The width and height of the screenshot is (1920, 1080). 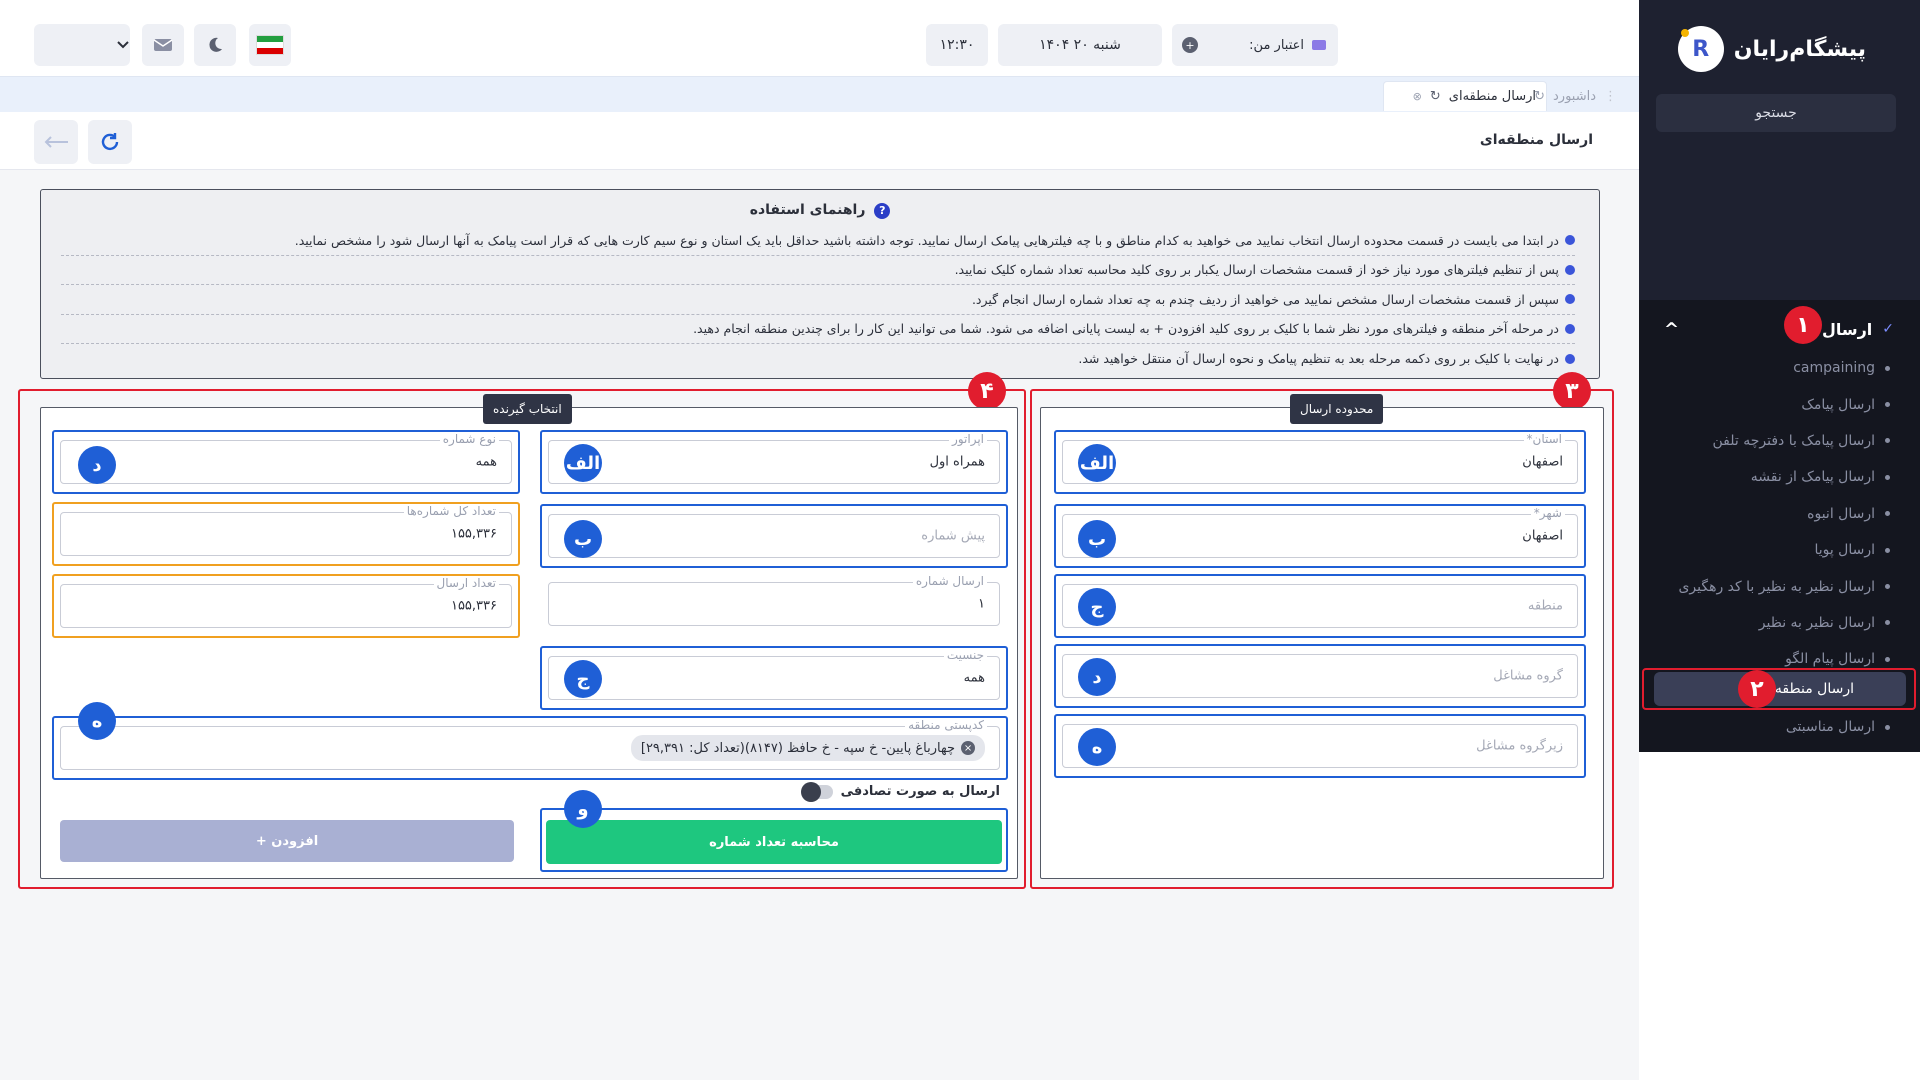 I want to click on city-field: شهر* اصفهان ب, so click(x=1320, y=536).